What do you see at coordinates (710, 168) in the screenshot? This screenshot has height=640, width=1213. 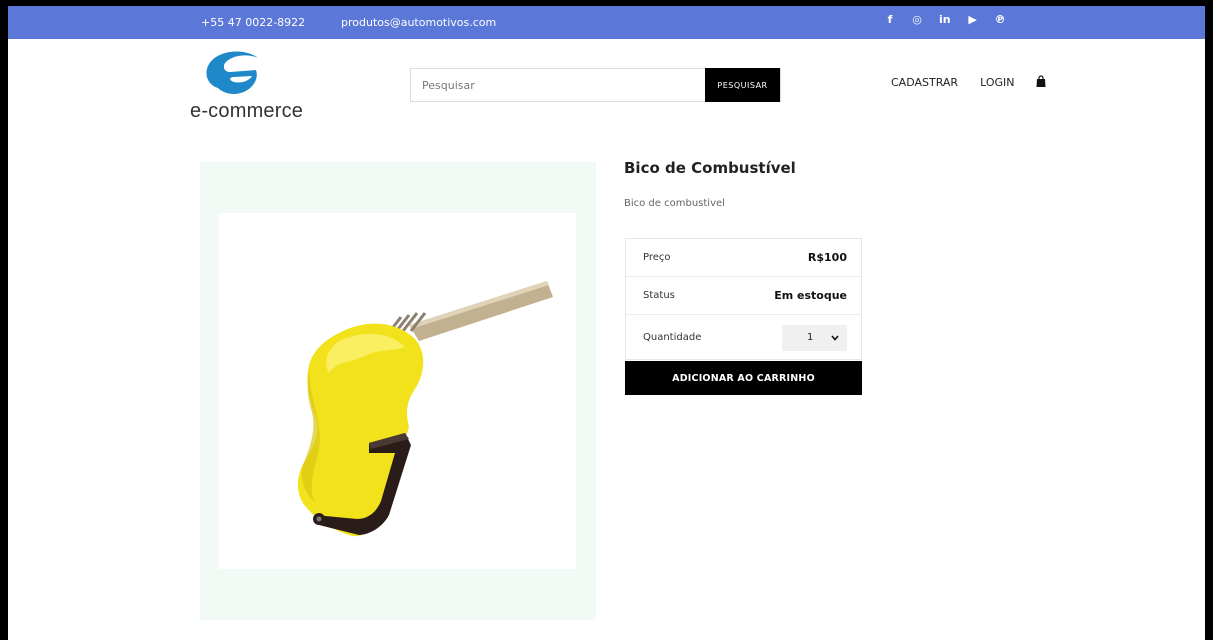 I see `product-title: Bico de Combustível` at bounding box center [710, 168].